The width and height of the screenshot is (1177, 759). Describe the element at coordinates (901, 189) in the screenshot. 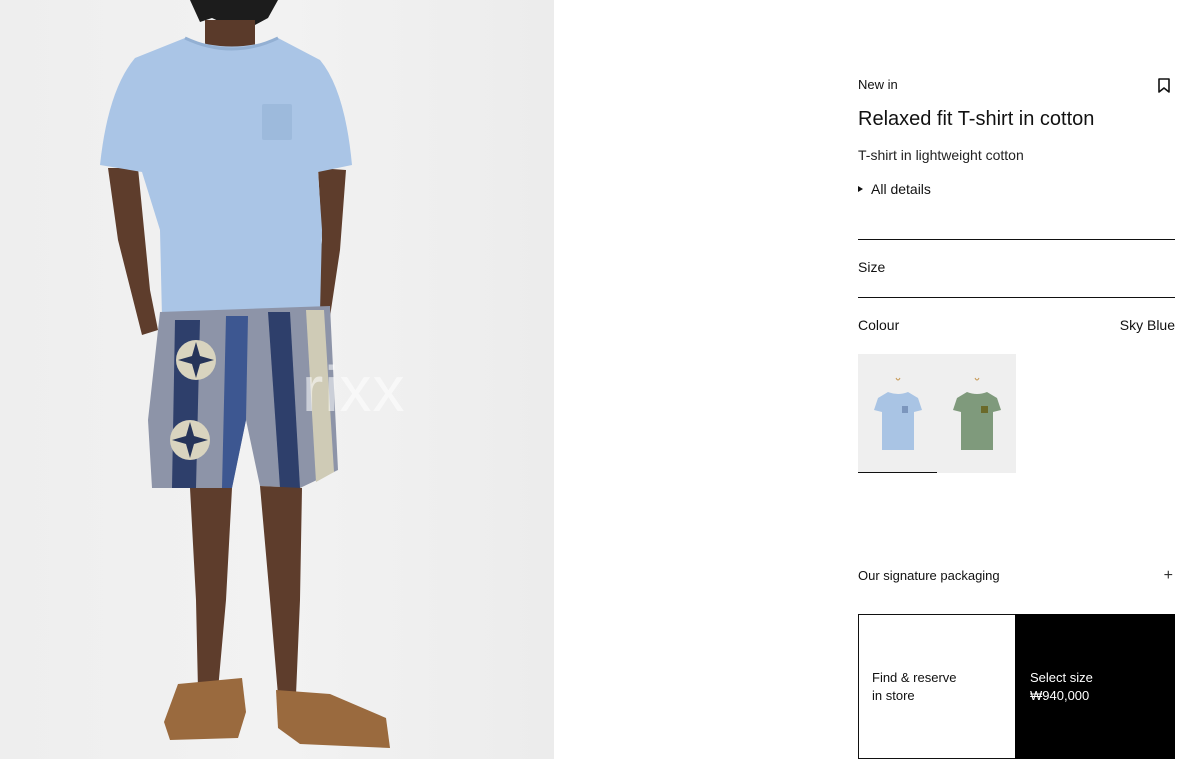

I see `all-details-label: All details` at that location.